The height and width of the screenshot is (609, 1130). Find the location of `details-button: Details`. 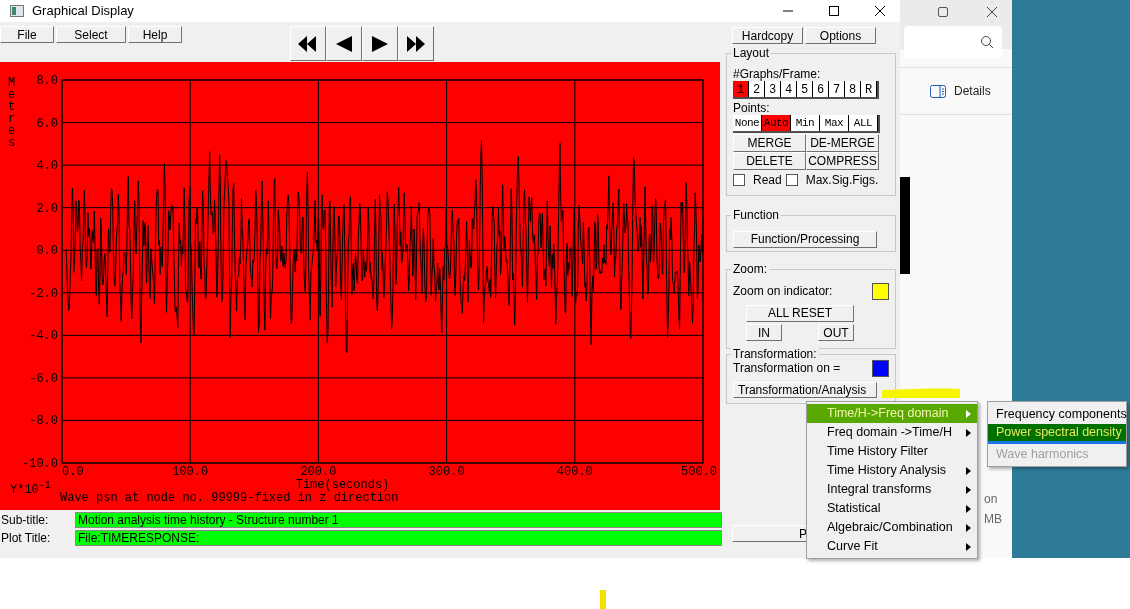

details-button: Details is located at coordinates (972, 91).